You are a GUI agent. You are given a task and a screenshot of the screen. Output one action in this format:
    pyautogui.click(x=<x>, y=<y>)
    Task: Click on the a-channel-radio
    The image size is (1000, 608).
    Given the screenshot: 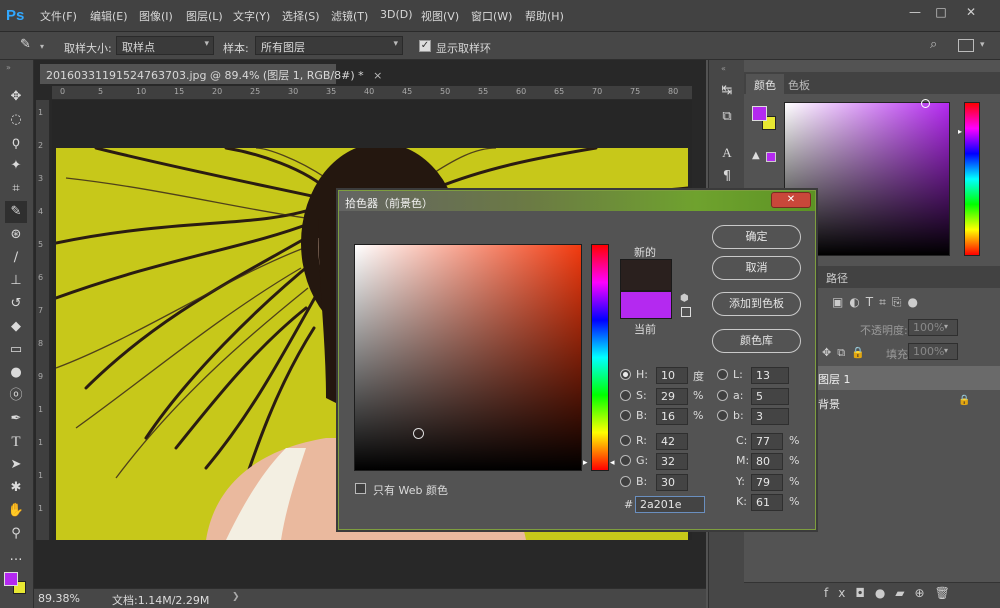 What is the action you would take?
    pyautogui.click(x=722, y=395)
    